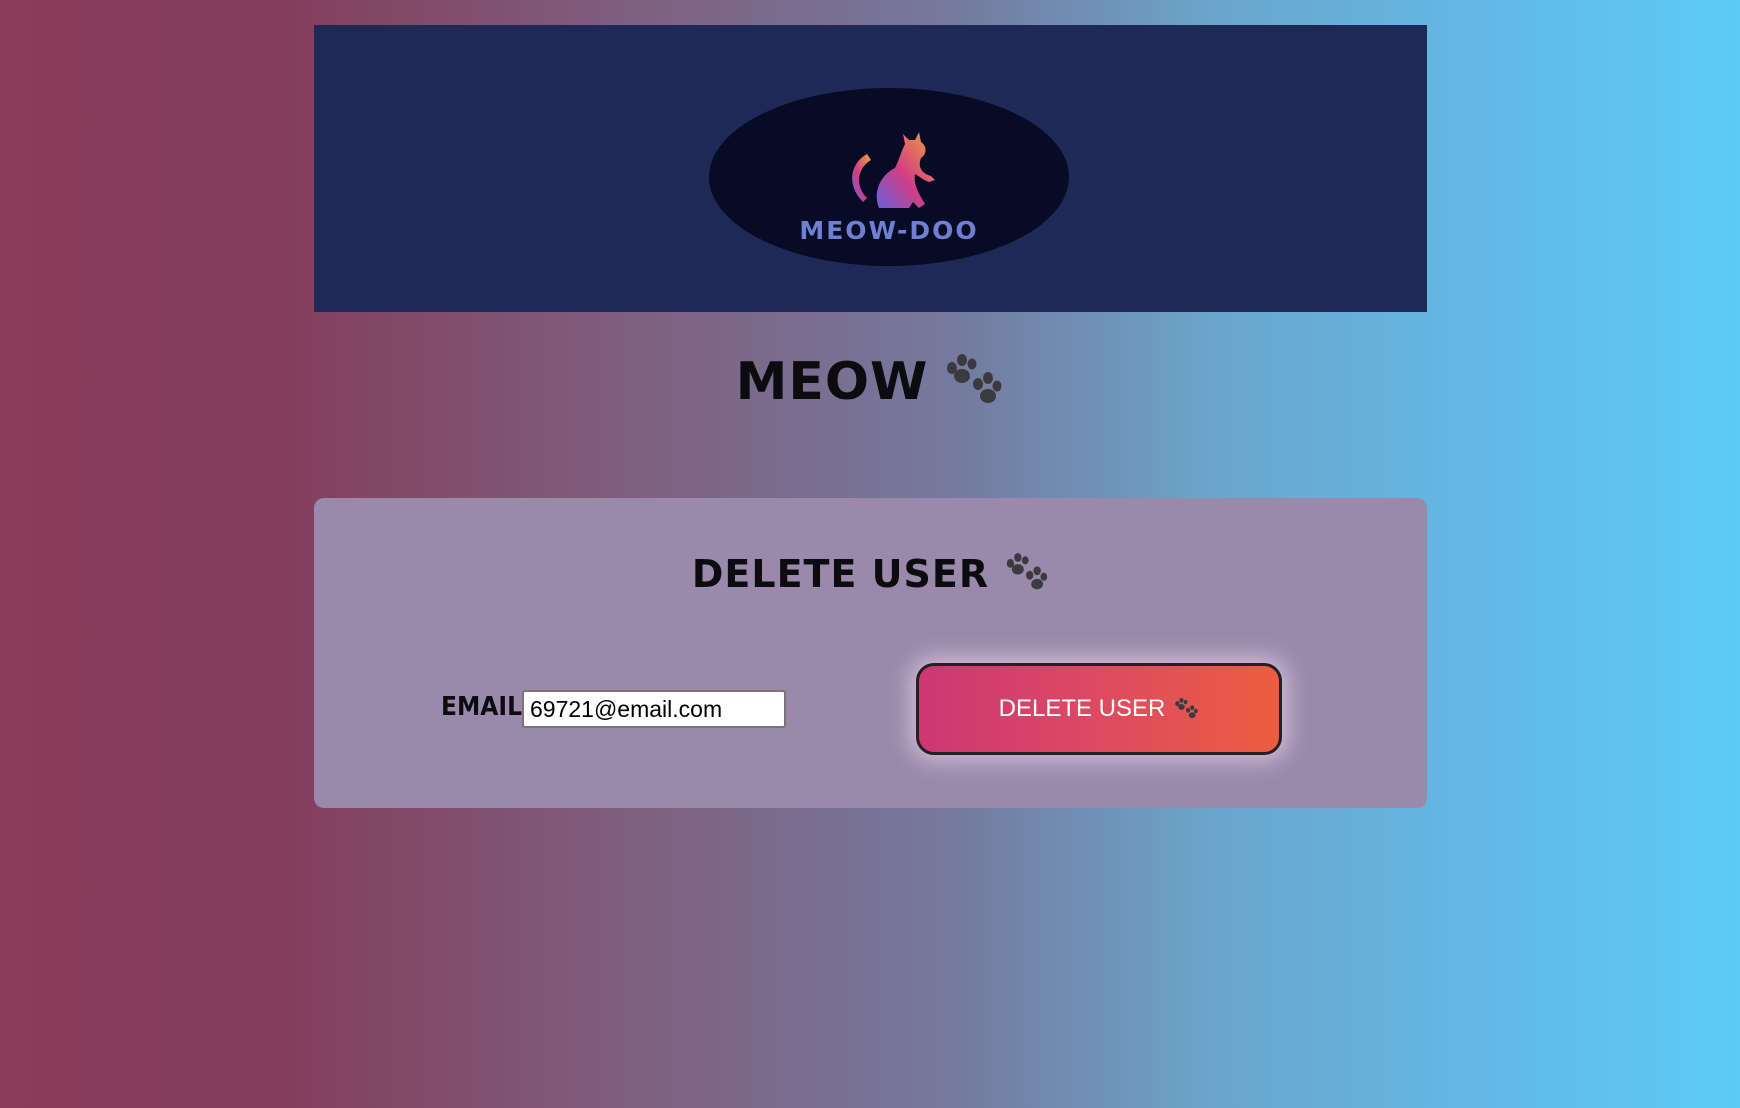 This screenshot has height=1108, width=1740. I want to click on delete-user-button-label: DELETE USER, so click(1082, 708).